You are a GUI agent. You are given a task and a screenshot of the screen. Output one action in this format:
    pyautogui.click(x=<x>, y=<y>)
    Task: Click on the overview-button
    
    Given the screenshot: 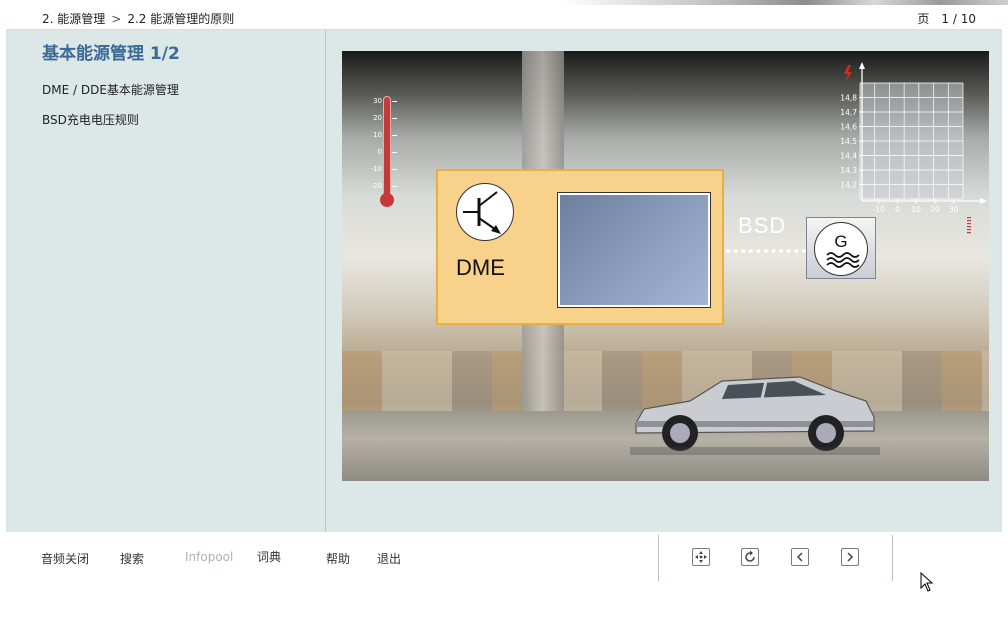 What is the action you would take?
    pyautogui.click(x=701, y=557)
    